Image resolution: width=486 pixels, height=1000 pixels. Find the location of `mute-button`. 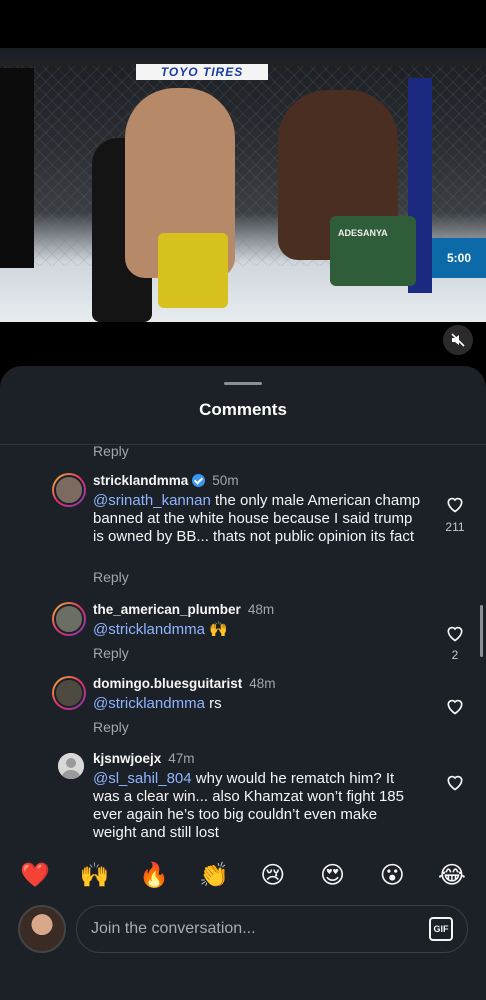

mute-button is located at coordinates (458, 340).